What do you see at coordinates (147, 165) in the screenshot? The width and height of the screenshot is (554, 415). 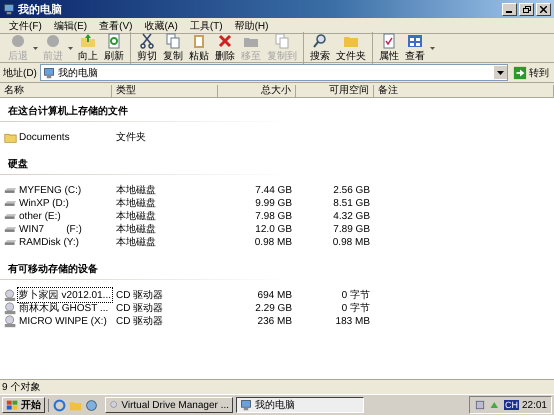 I see `group-heading: 硬盘` at bounding box center [147, 165].